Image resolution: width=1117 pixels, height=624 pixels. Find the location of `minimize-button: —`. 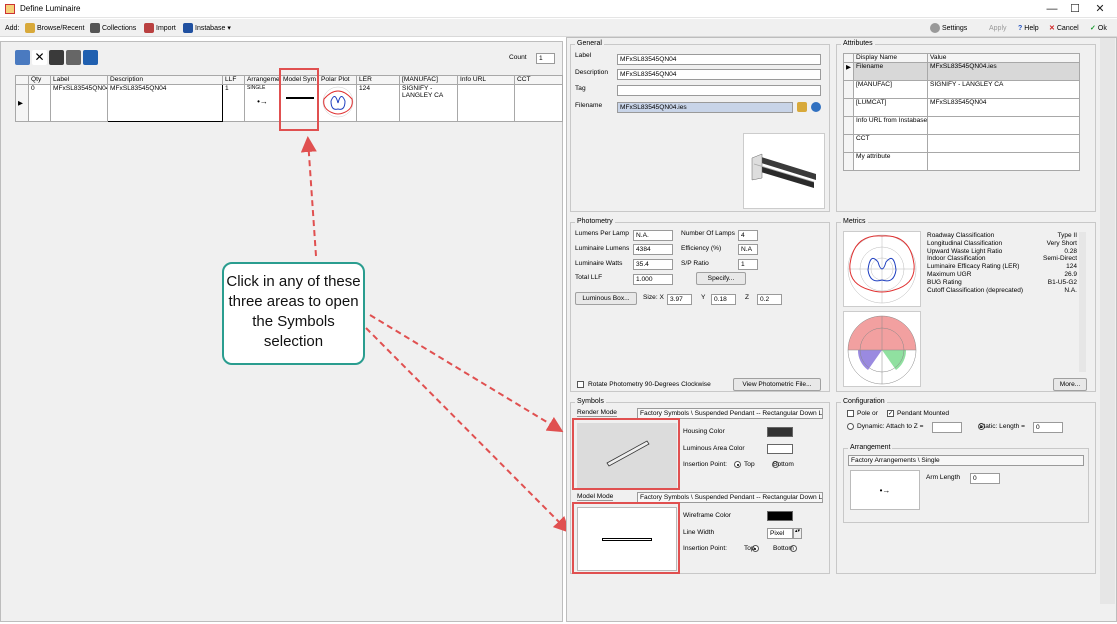

minimize-button: — is located at coordinates (1052, 9).